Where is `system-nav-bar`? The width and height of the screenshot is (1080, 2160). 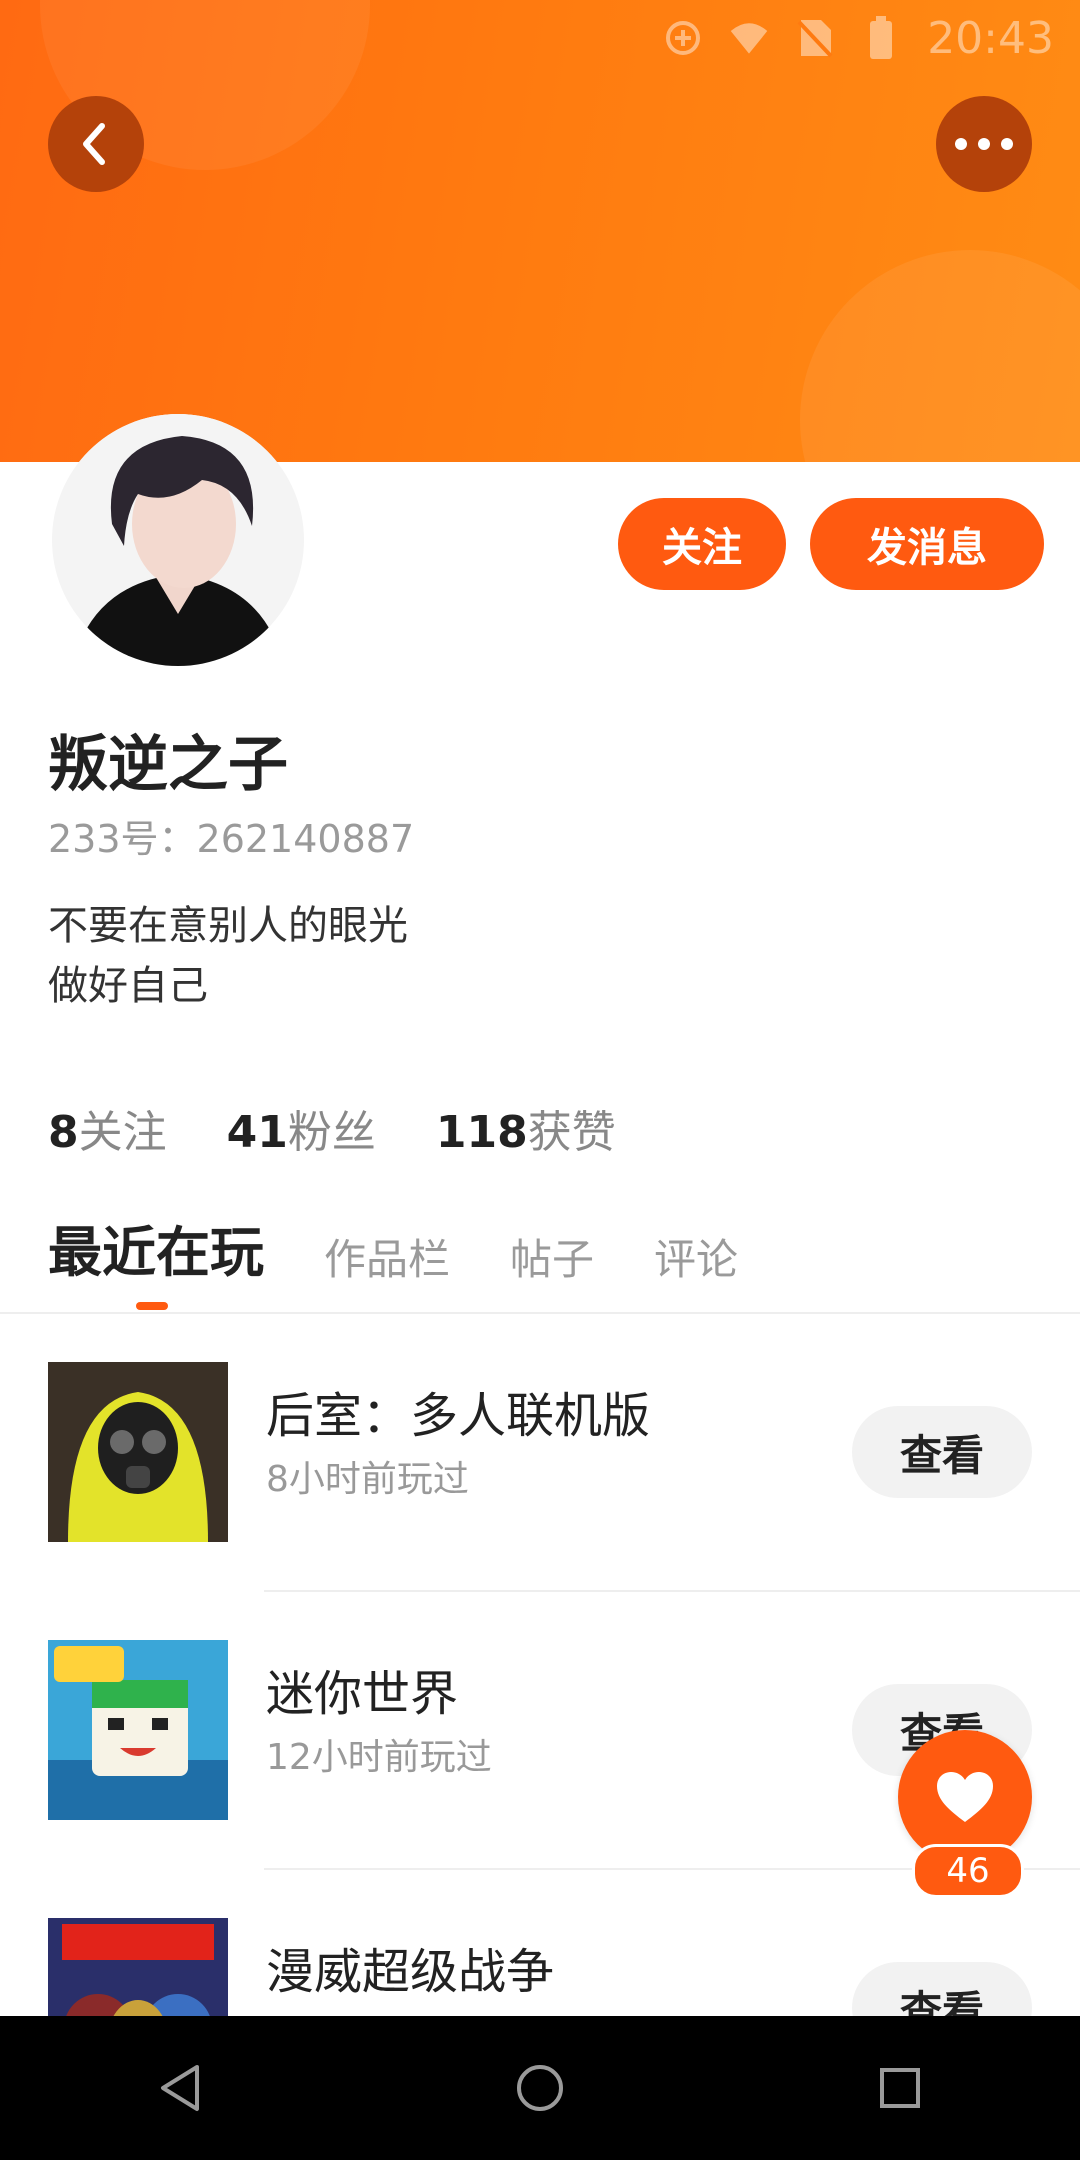
system-nav-bar is located at coordinates (540, 2088).